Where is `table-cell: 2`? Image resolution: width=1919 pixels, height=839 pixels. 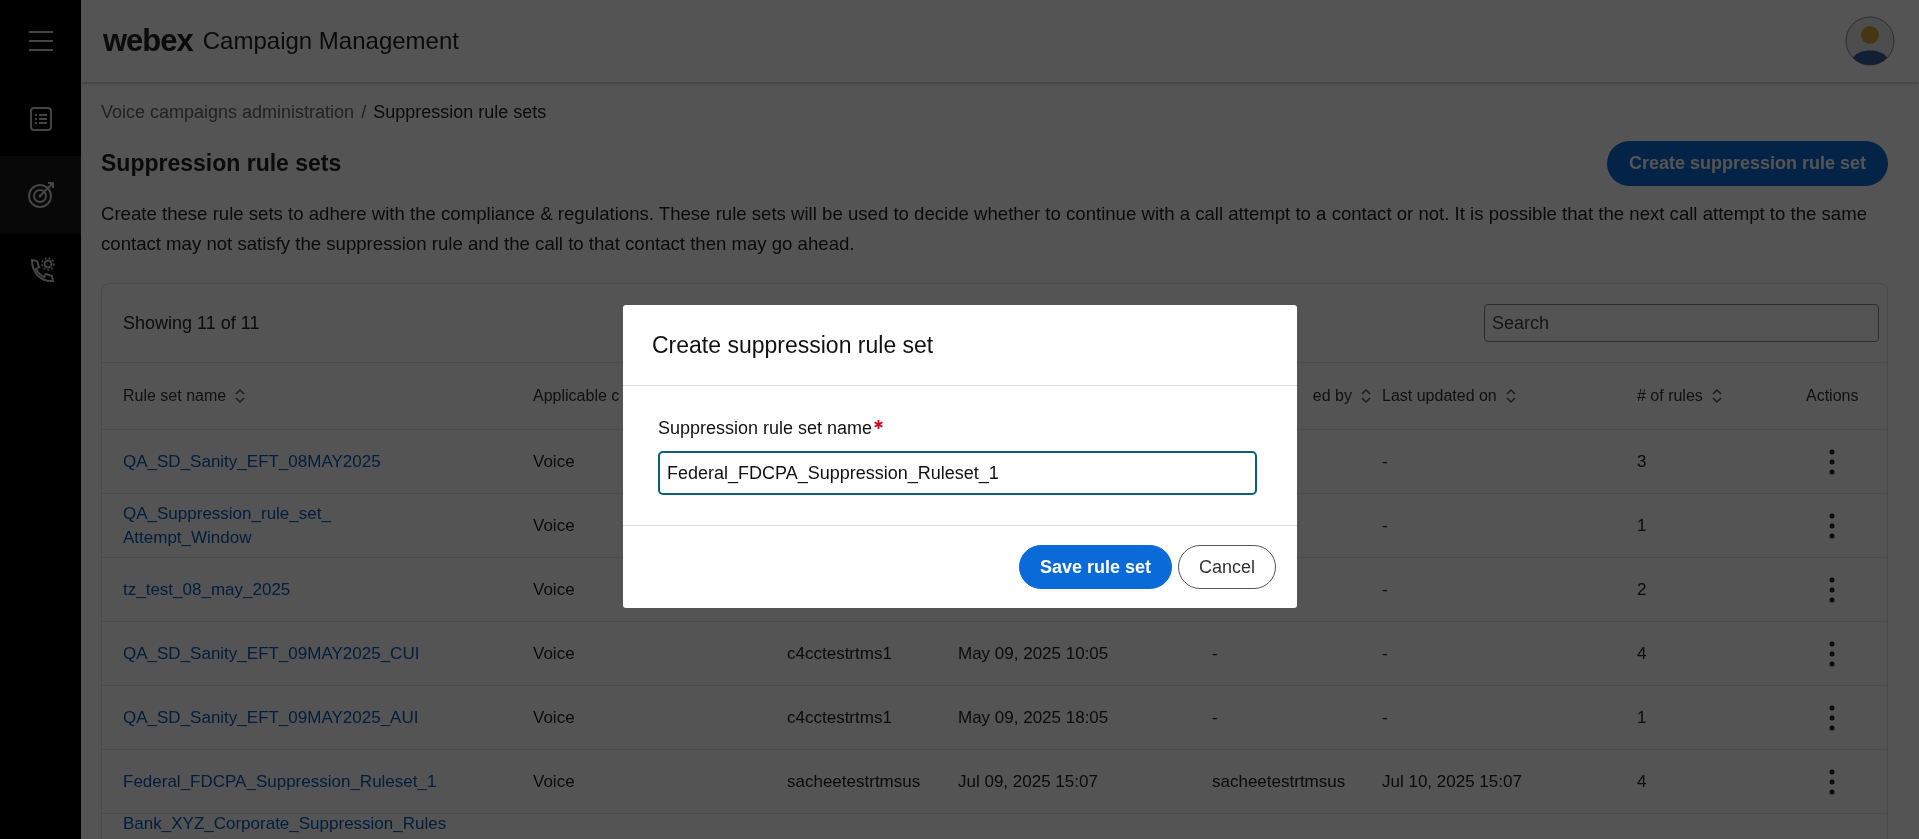
table-cell: 2 is located at coordinates (1642, 589).